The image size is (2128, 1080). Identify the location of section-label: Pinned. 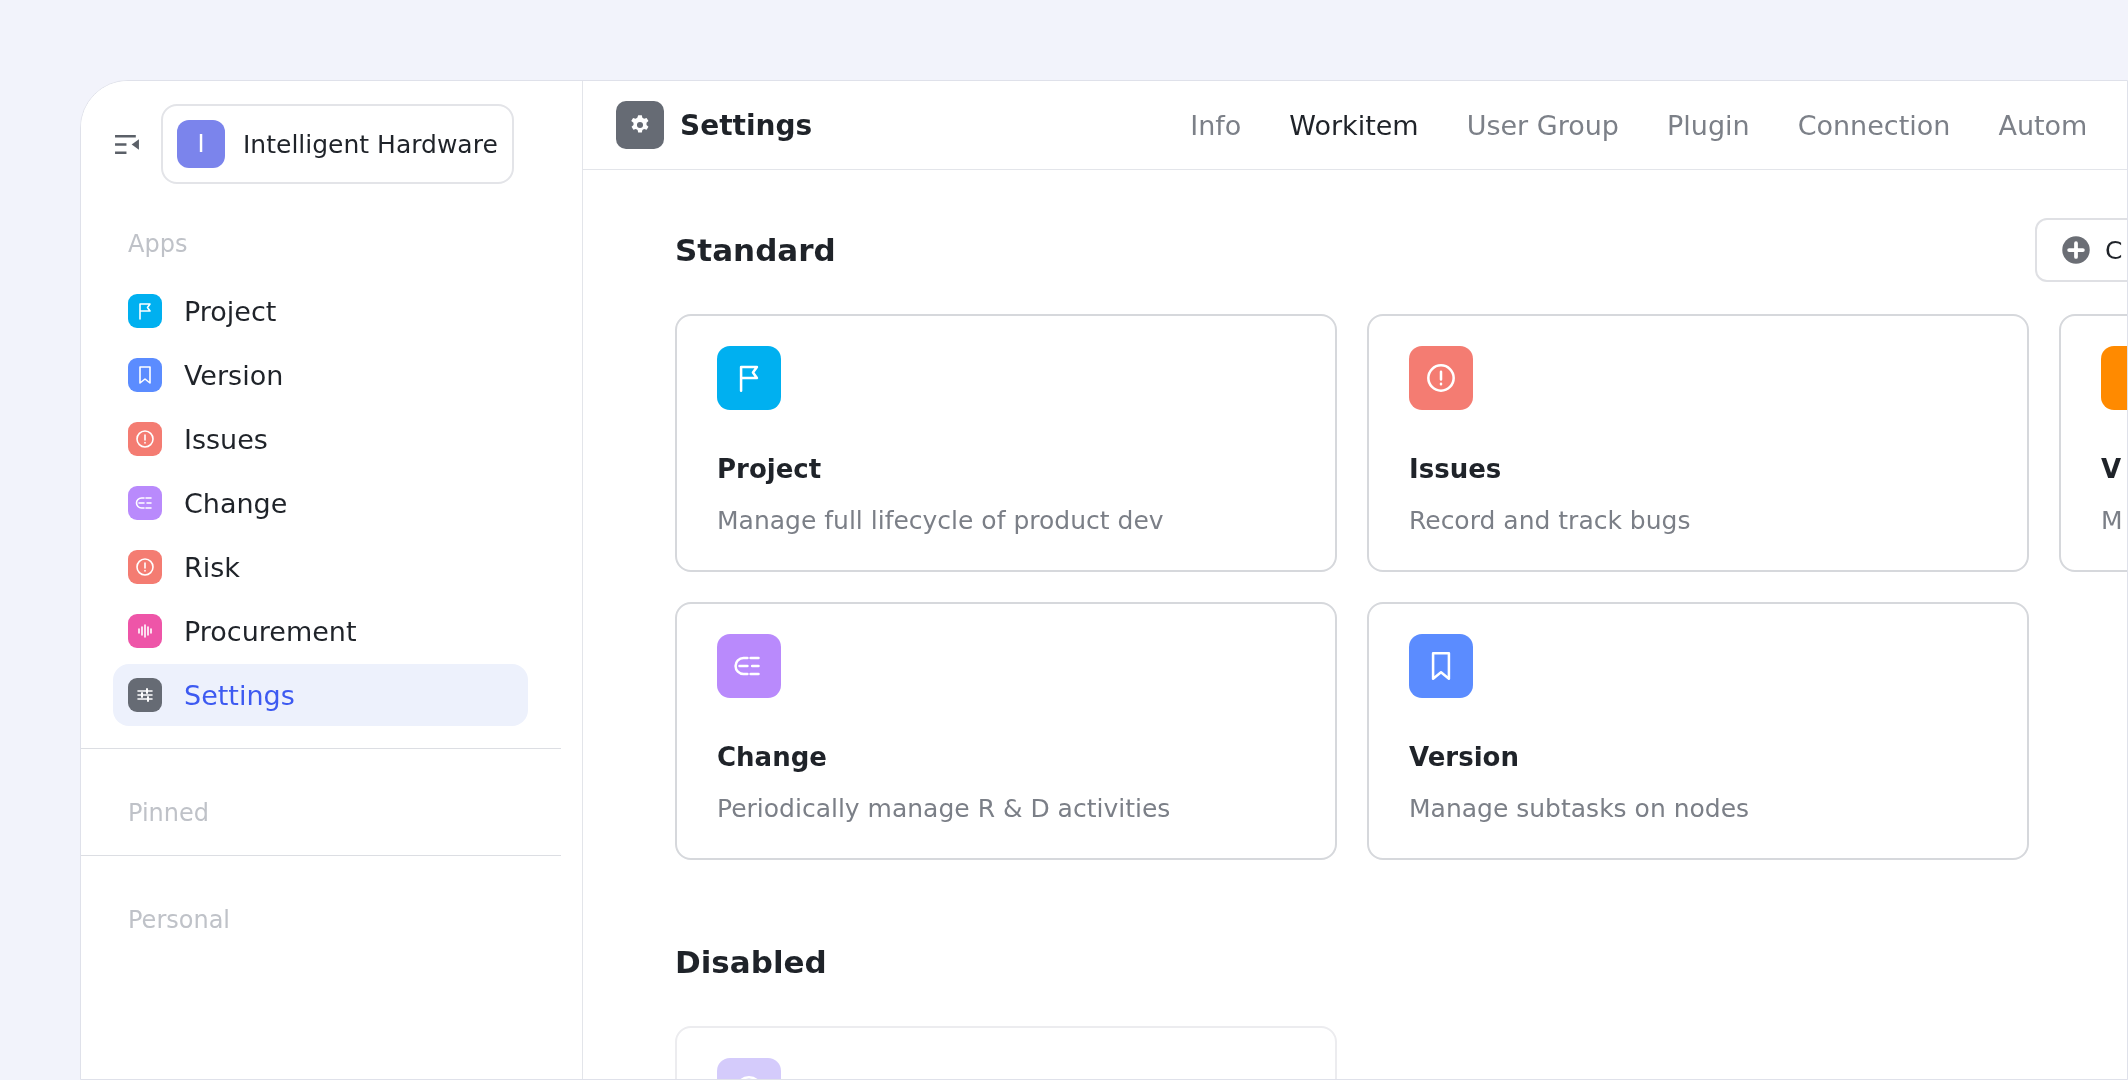
(169, 813).